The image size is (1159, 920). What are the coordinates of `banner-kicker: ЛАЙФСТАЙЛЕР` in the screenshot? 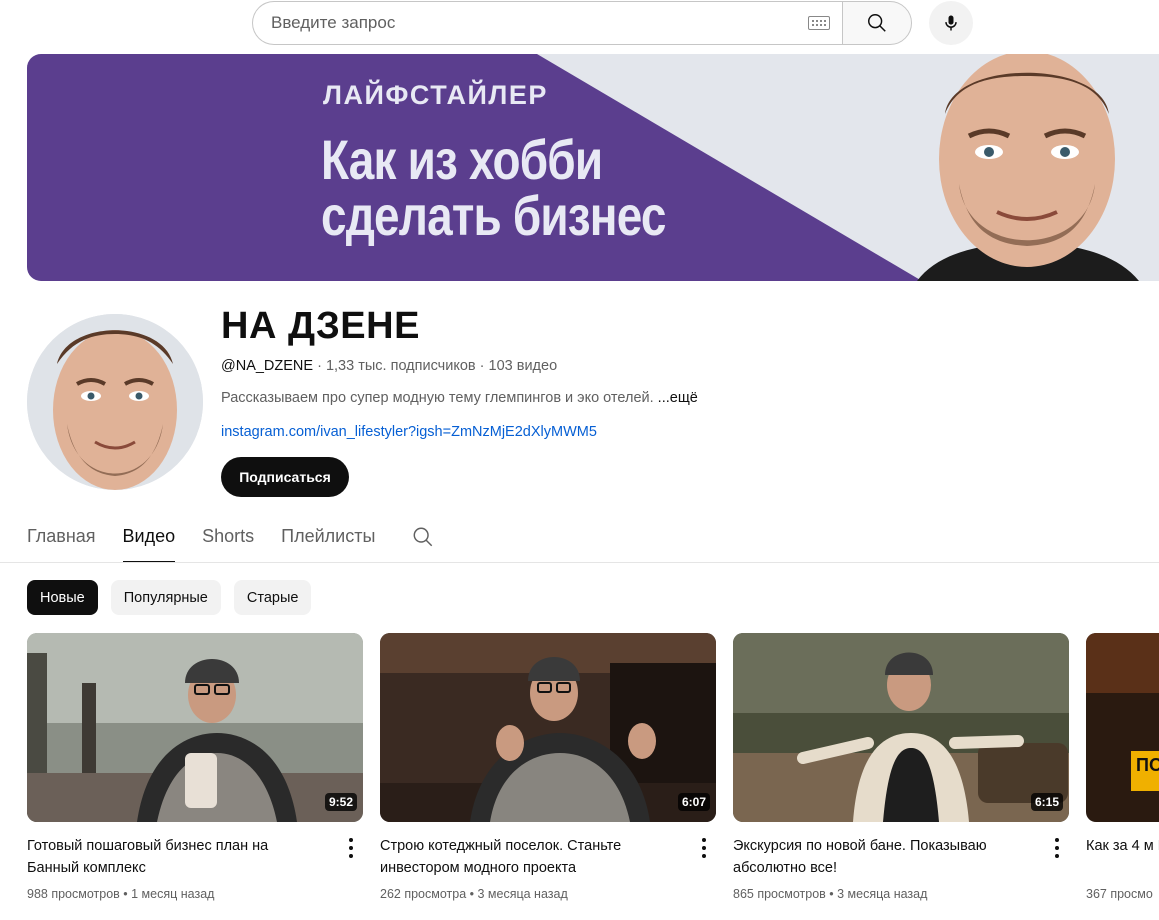 It's located at (435, 95).